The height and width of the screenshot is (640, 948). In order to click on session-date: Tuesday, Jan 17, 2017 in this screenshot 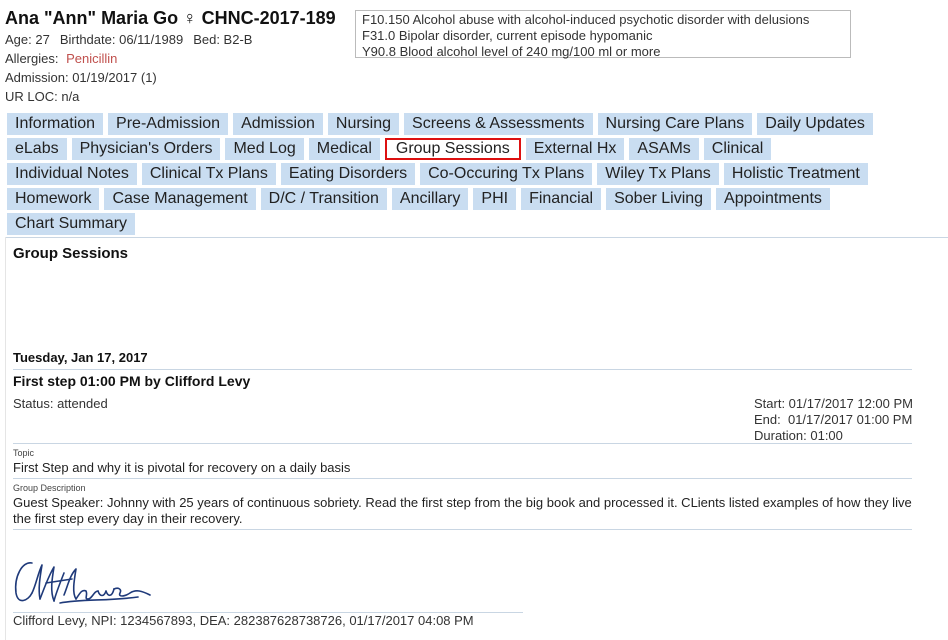, I will do `click(80, 357)`.